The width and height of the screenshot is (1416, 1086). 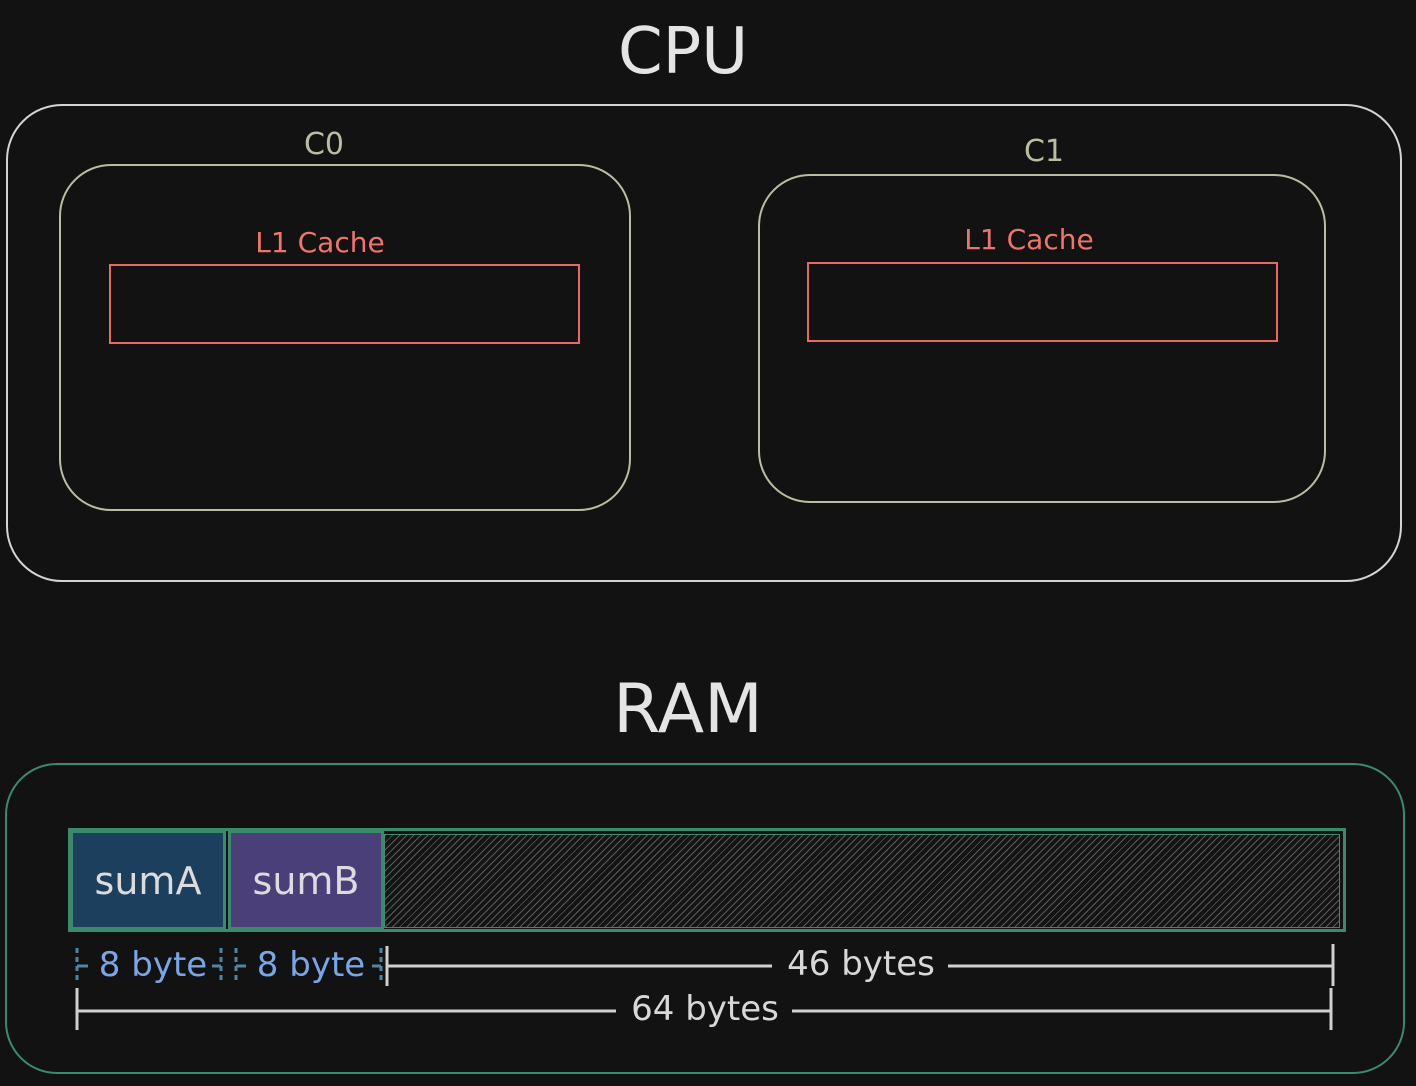 What do you see at coordinates (311, 965) in the screenshot?
I see `measure-sumB-label: 8 byte` at bounding box center [311, 965].